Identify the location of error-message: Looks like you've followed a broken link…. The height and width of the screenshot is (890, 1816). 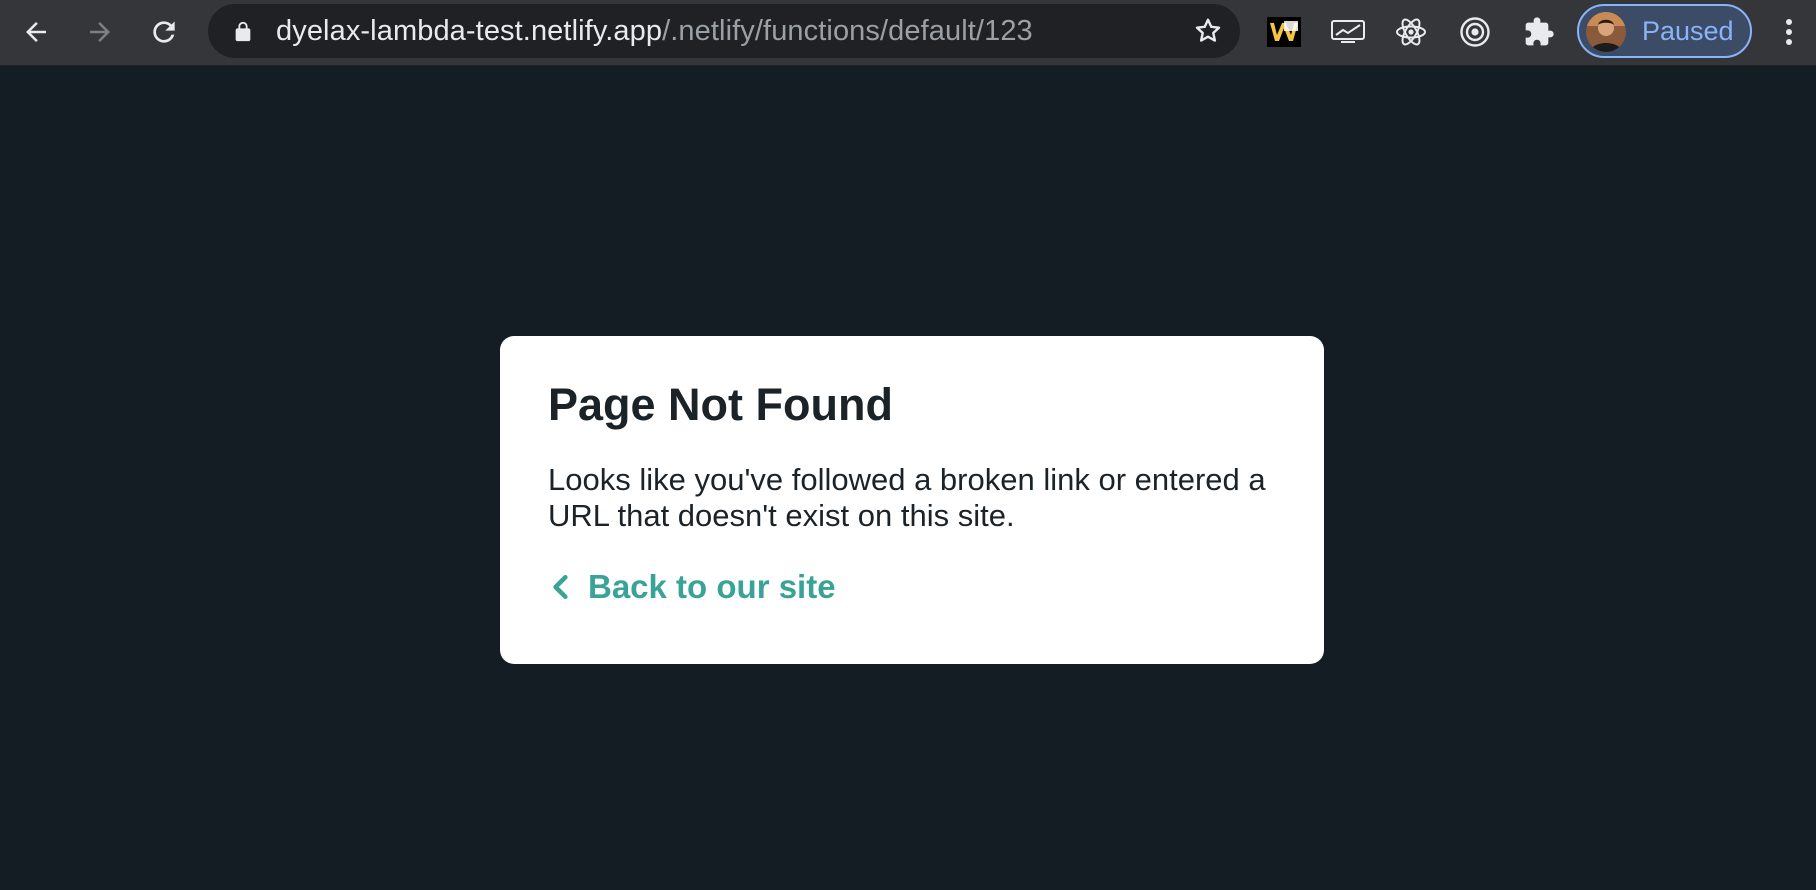
(907, 497).